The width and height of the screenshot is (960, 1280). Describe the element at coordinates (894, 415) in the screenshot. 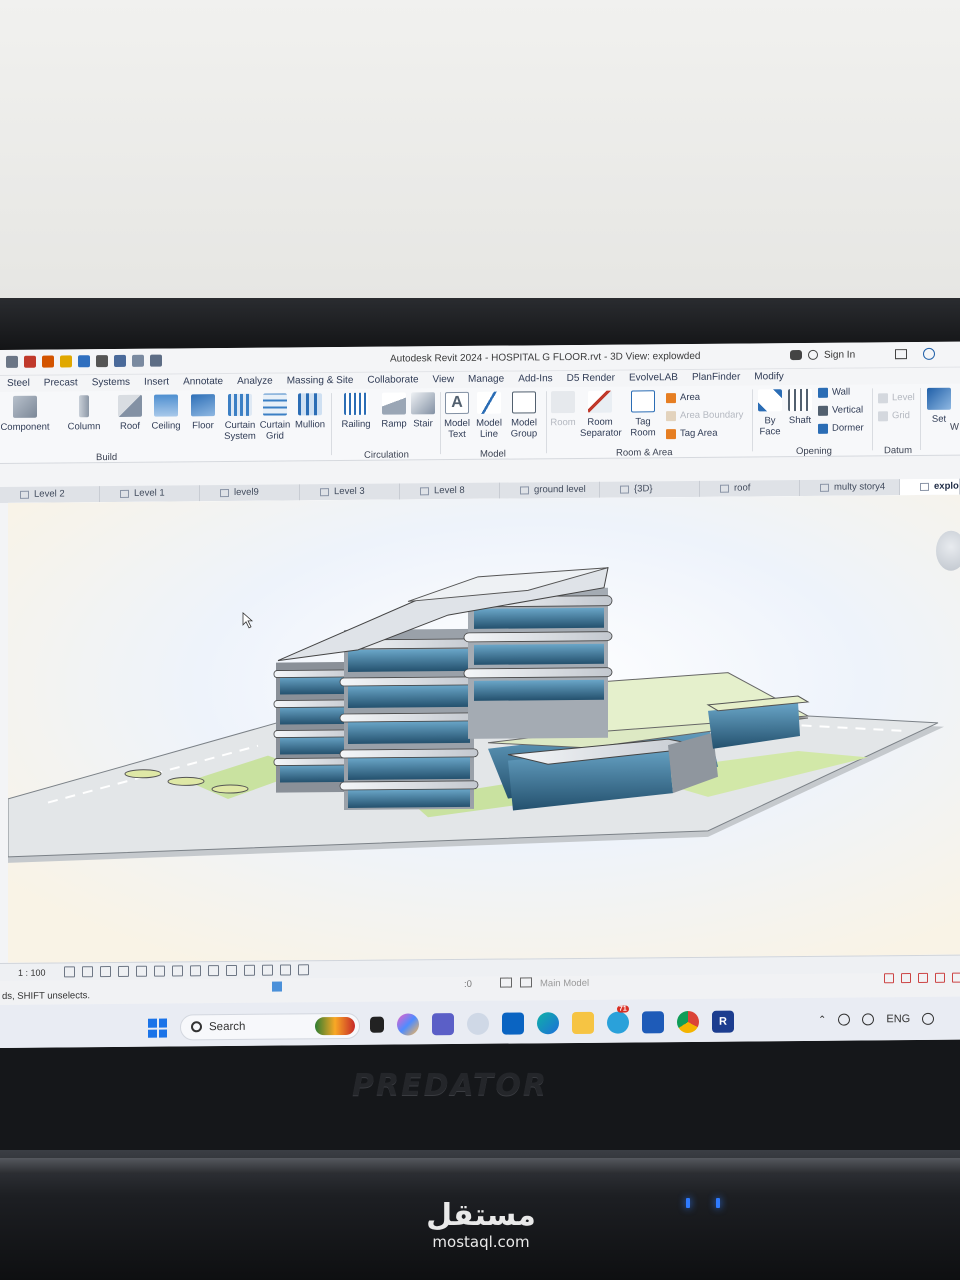

I see `grid-button: Grid` at that location.